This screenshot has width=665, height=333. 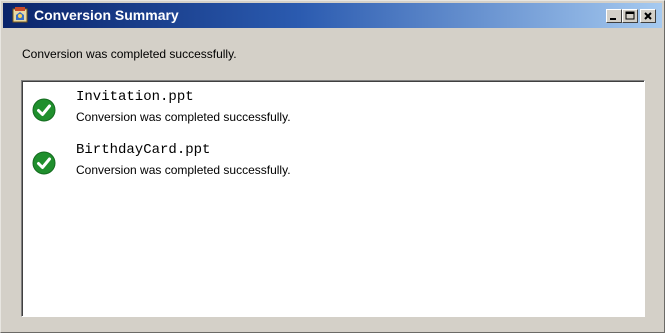 I want to click on summary-message: Conversion was completed successfully., so click(x=129, y=54).